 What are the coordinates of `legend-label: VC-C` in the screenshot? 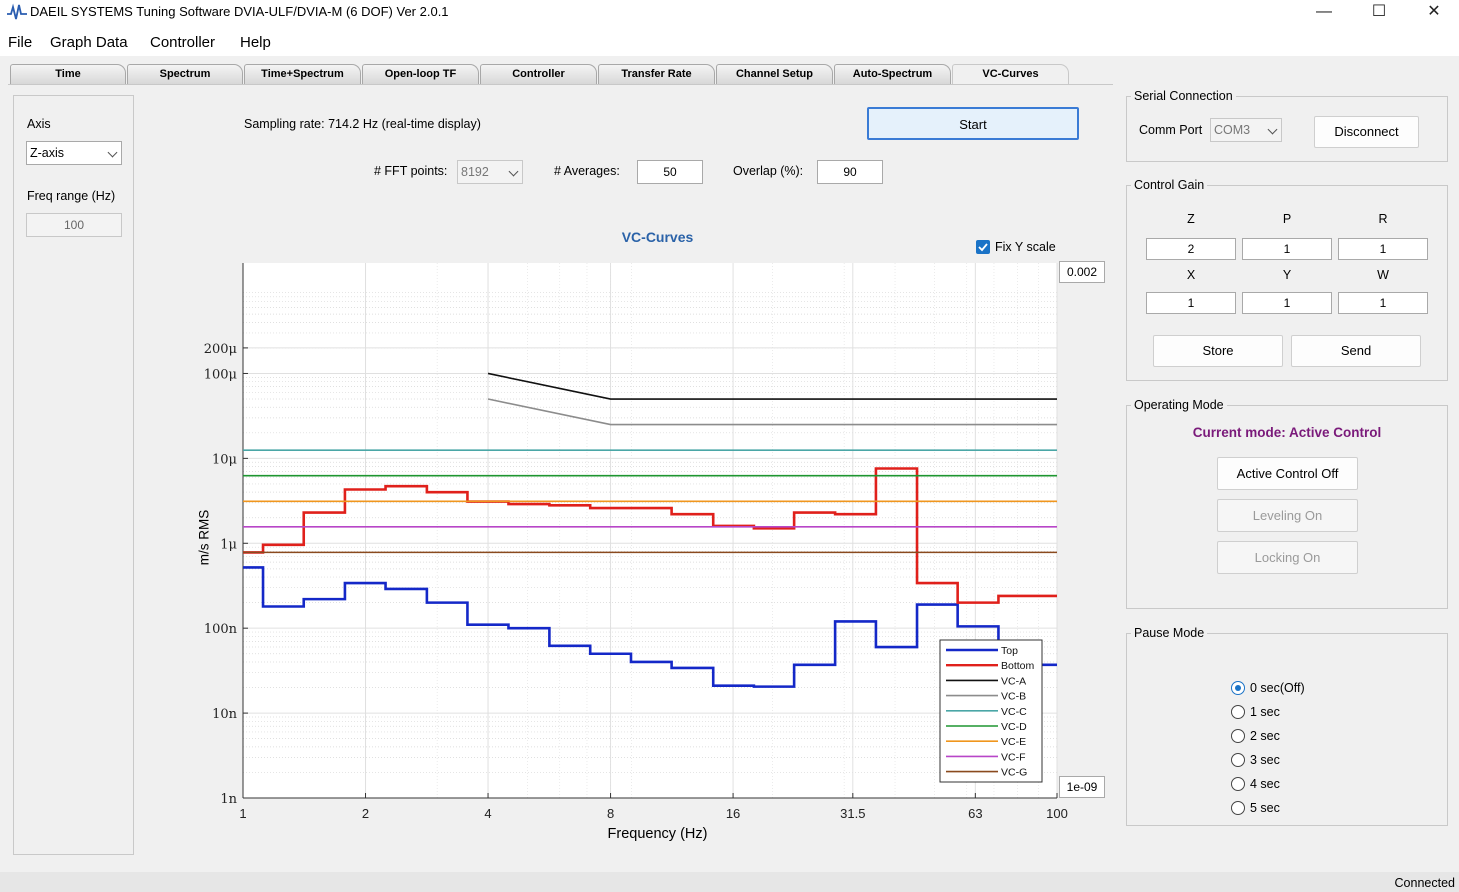 It's located at (1014, 712).